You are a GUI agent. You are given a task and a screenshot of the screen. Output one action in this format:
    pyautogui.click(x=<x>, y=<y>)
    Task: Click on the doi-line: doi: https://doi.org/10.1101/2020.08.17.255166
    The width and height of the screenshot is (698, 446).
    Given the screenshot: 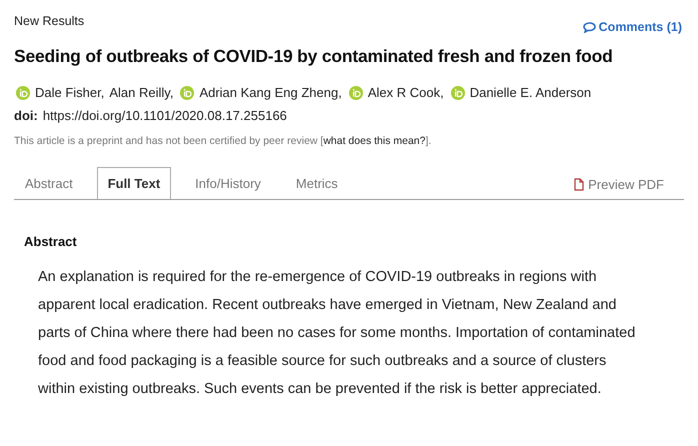 What is the action you would take?
    pyautogui.click(x=151, y=115)
    